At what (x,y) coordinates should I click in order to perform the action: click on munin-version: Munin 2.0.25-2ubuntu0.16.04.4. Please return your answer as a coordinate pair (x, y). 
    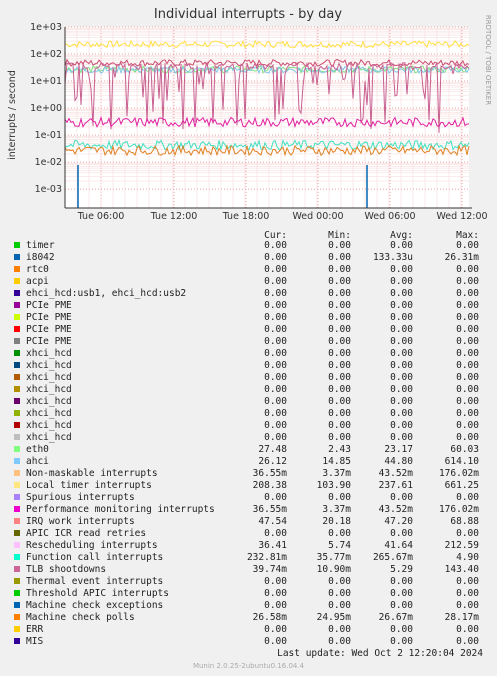
    Looking at the image, I should click on (248, 666).